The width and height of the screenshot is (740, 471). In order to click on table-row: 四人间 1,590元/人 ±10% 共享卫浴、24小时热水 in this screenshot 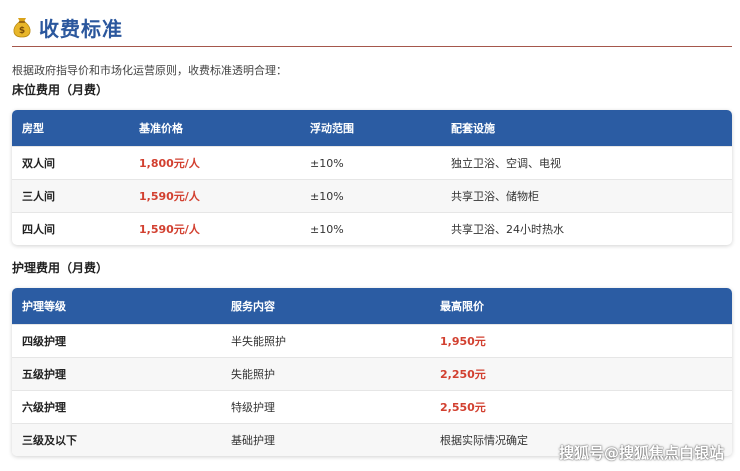, I will do `click(372, 228)`.